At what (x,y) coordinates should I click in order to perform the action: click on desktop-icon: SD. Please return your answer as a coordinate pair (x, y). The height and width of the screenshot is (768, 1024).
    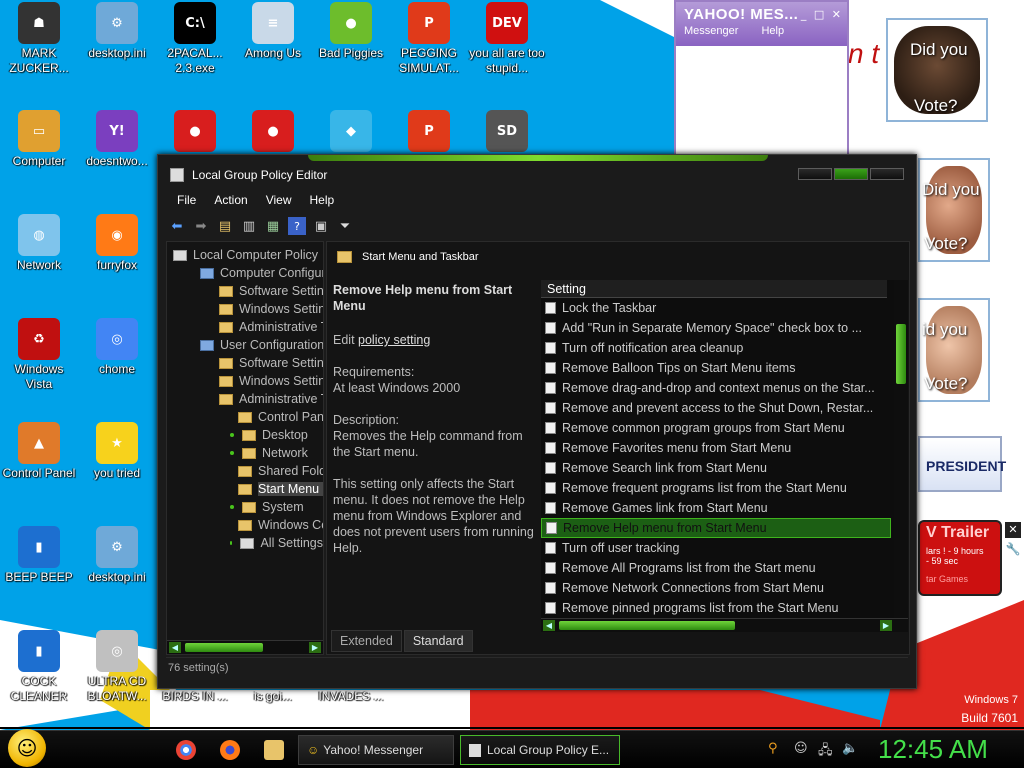
    Looking at the image, I should click on (507, 132).